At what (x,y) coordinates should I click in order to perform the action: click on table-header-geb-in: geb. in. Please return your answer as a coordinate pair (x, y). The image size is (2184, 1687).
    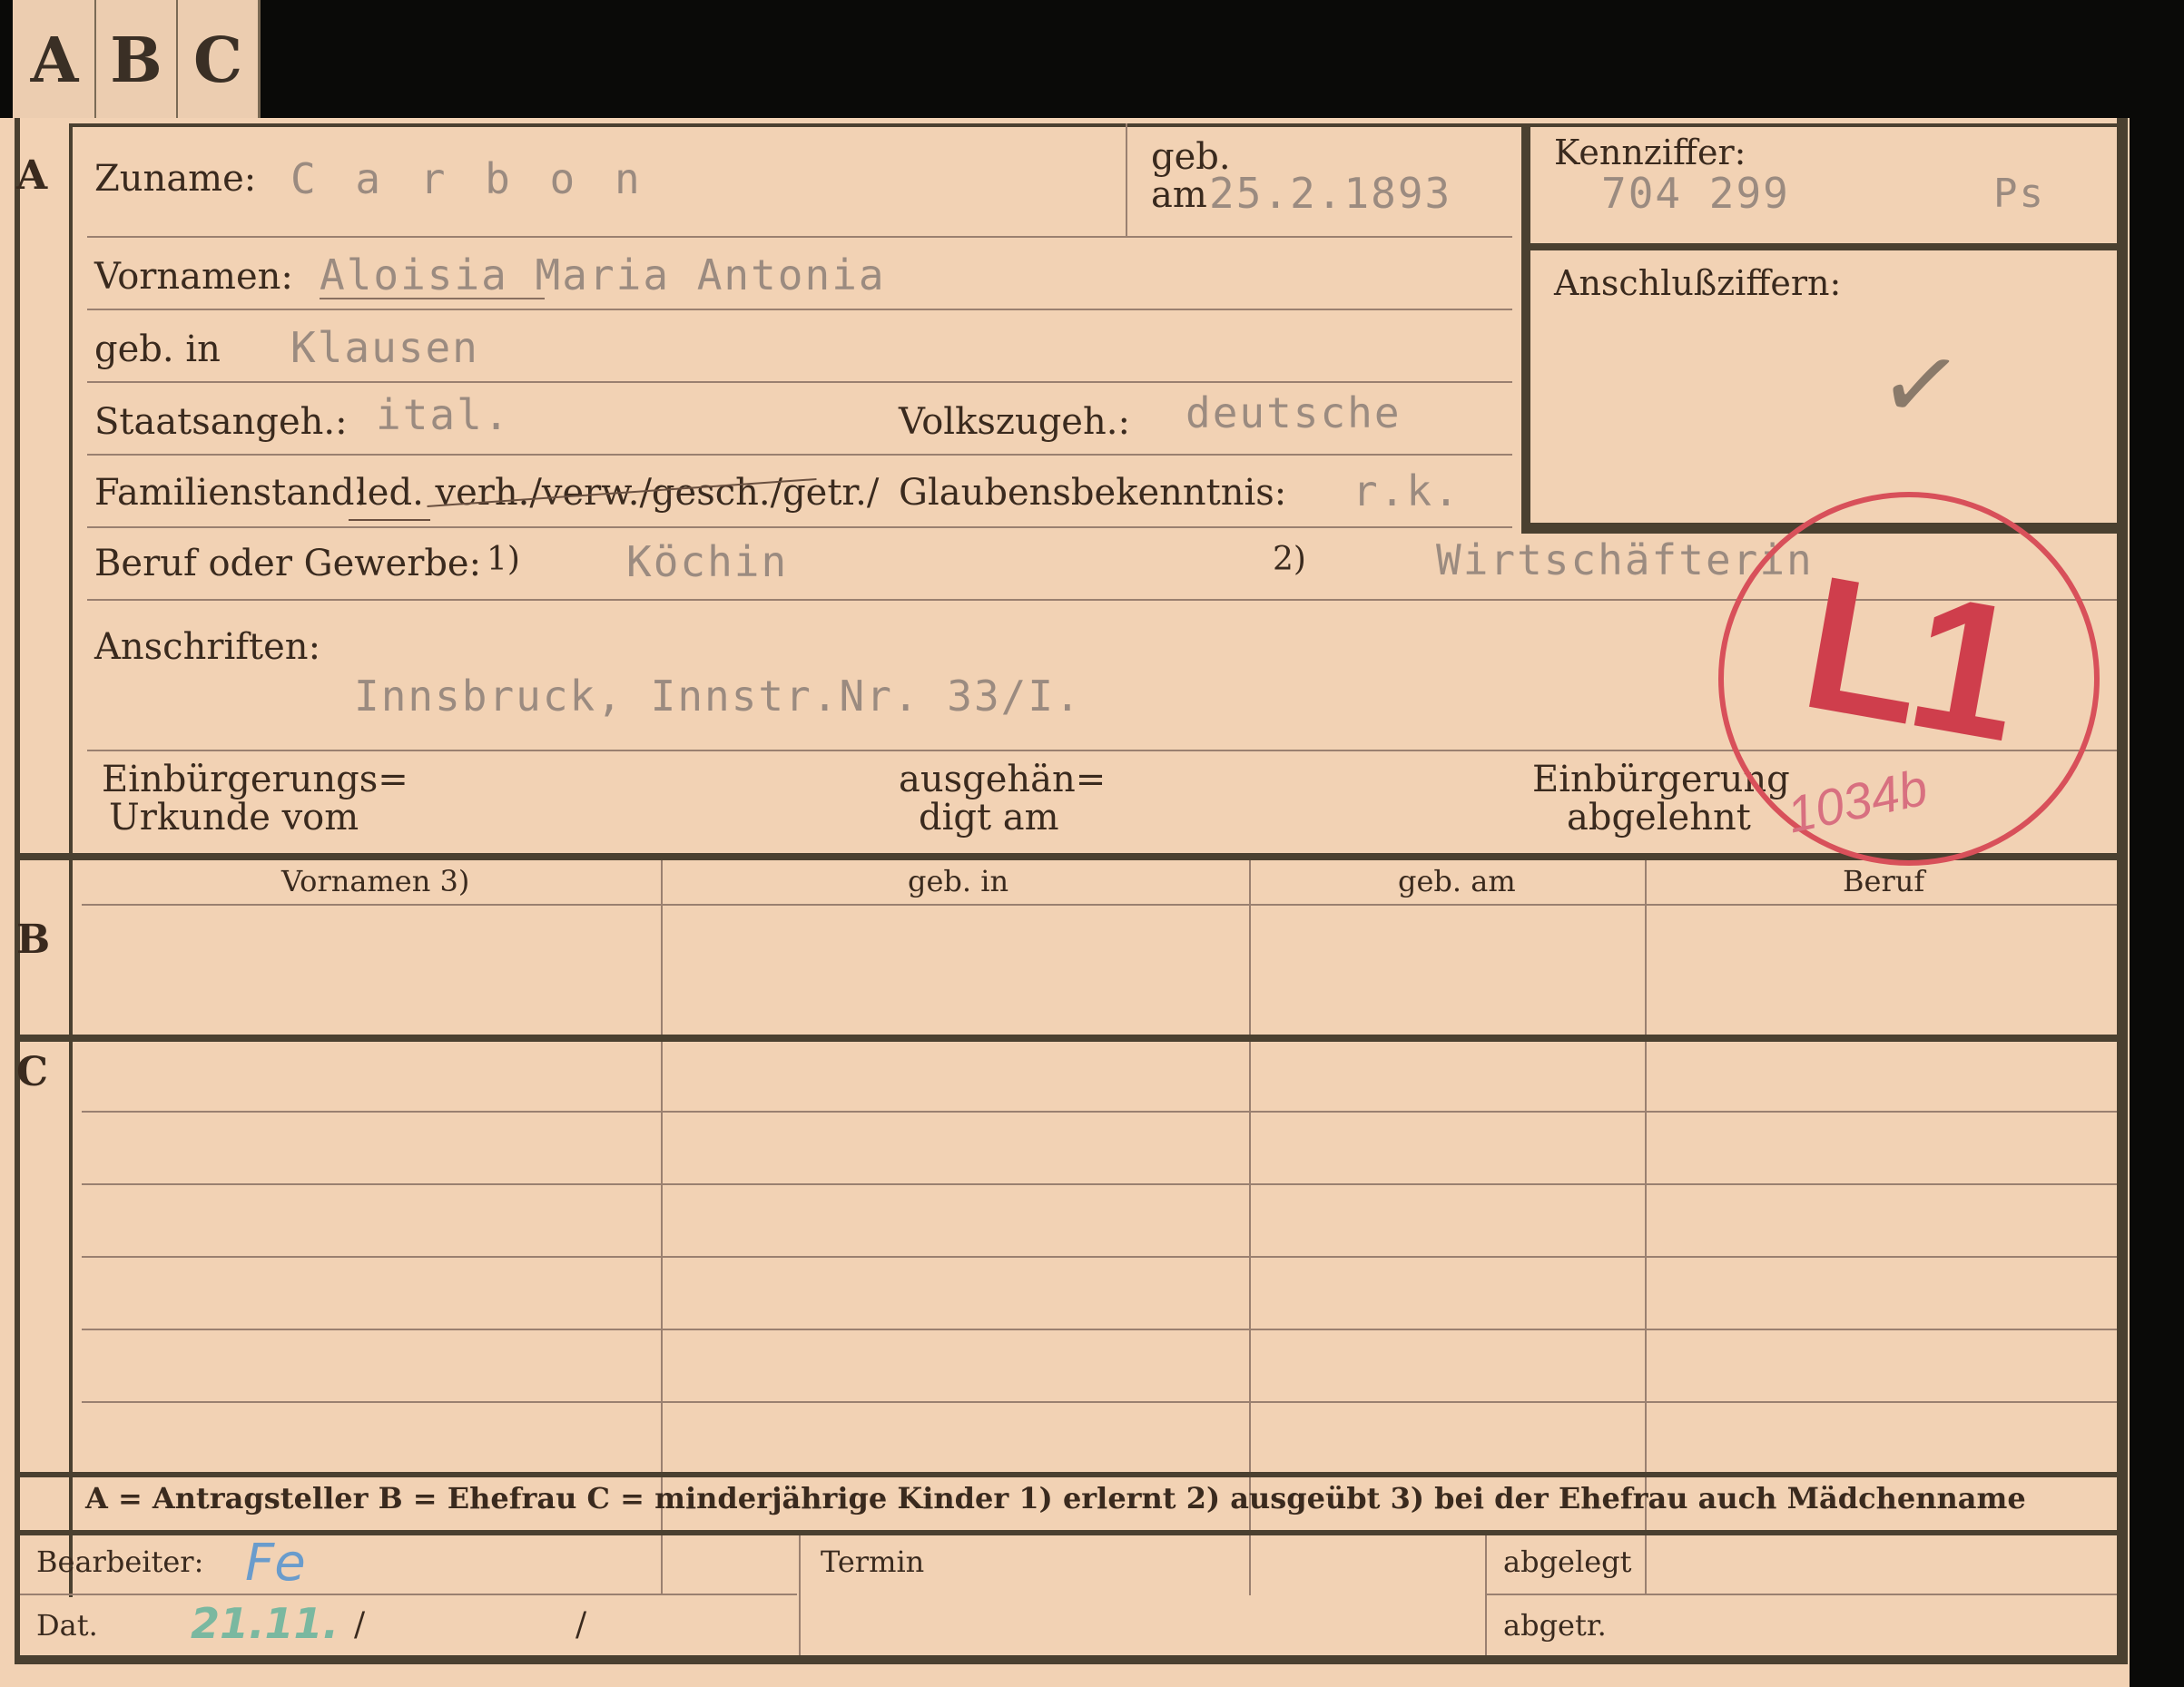
    Looking at the image, I should click on (959, 881).